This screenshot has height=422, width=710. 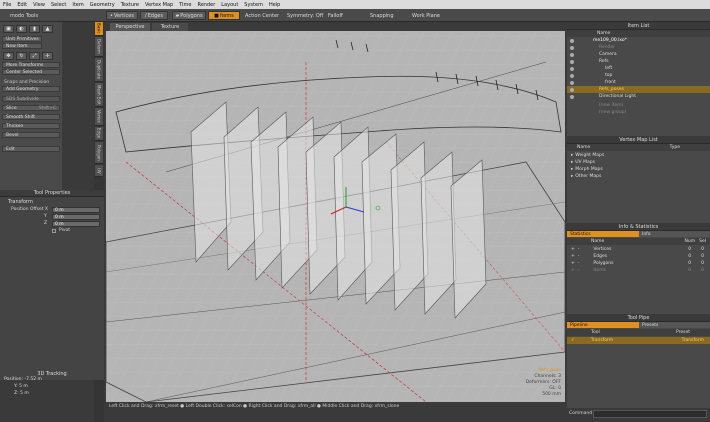 What do you see at coordinates (31, 108) in the screenshot?
I see `slice-button: Slice Shift+C` at bounding box center [31, 108].